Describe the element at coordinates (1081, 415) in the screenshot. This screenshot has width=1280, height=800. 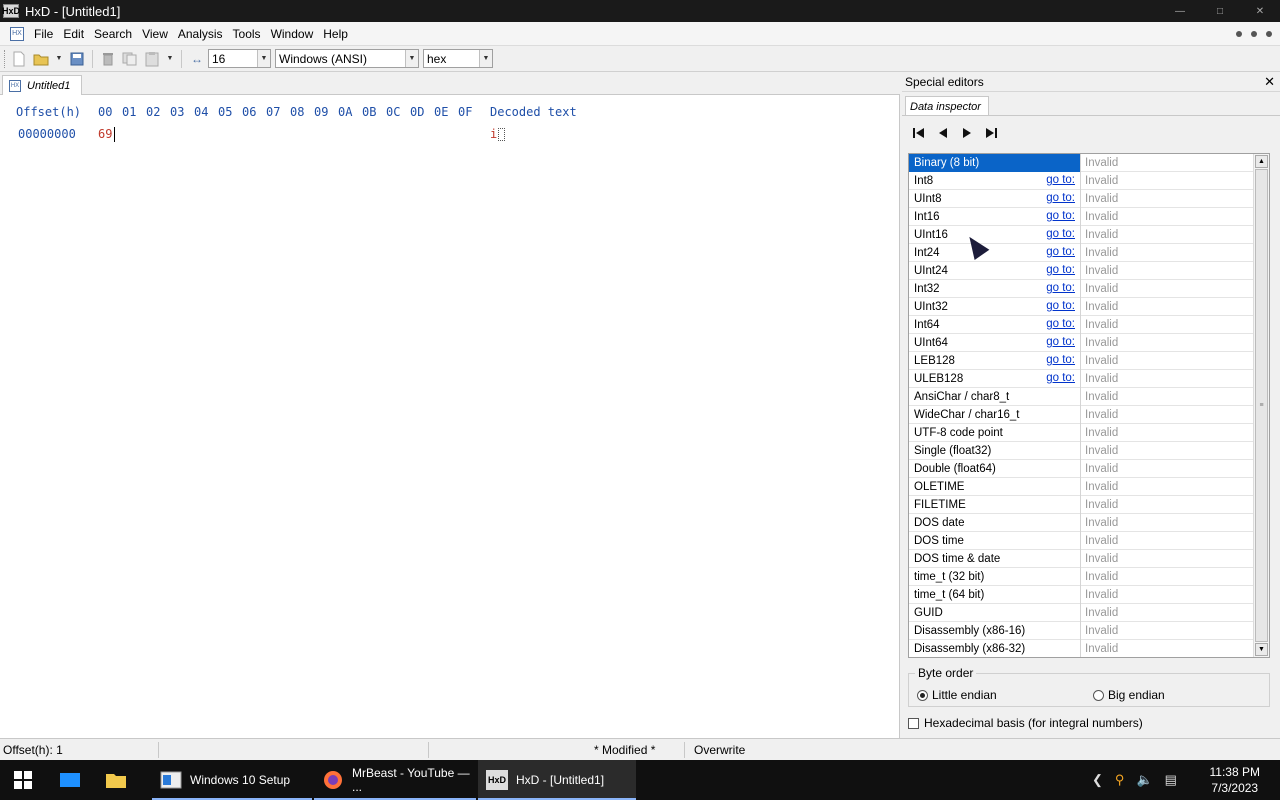
I see `inspector-row: WideChar / char16_t Invalid` at that location.